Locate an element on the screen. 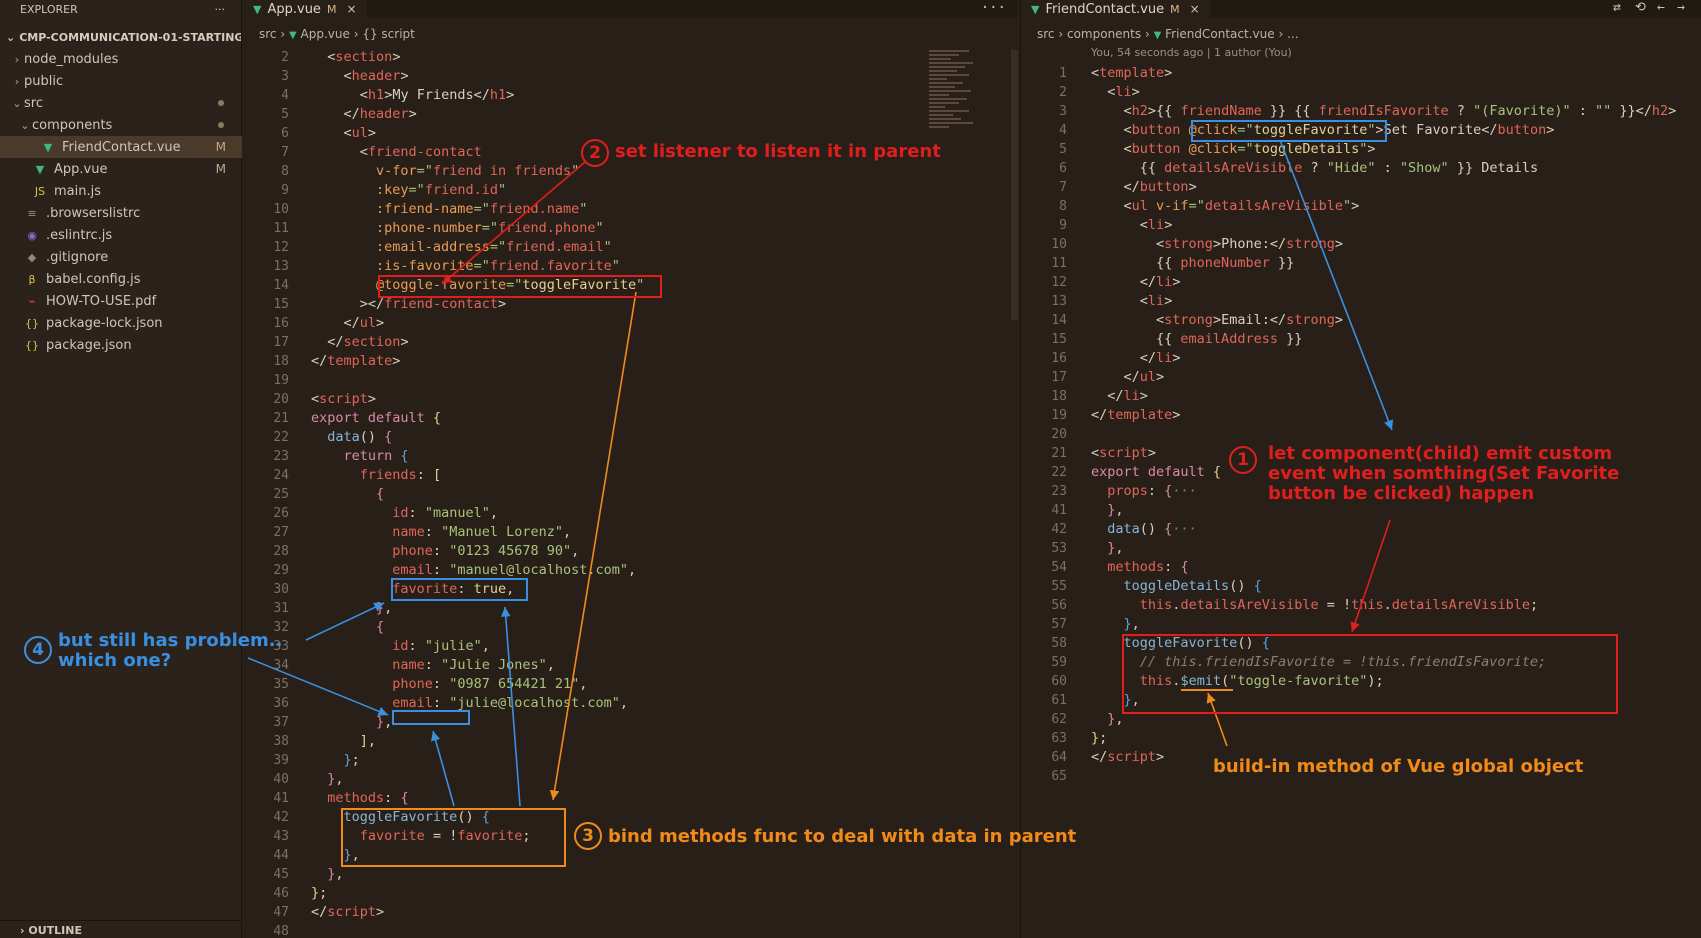 The width and height of the screenshot is (1701, 938). tree-item-label: babel.config.js is located at coordinates (93, 279).